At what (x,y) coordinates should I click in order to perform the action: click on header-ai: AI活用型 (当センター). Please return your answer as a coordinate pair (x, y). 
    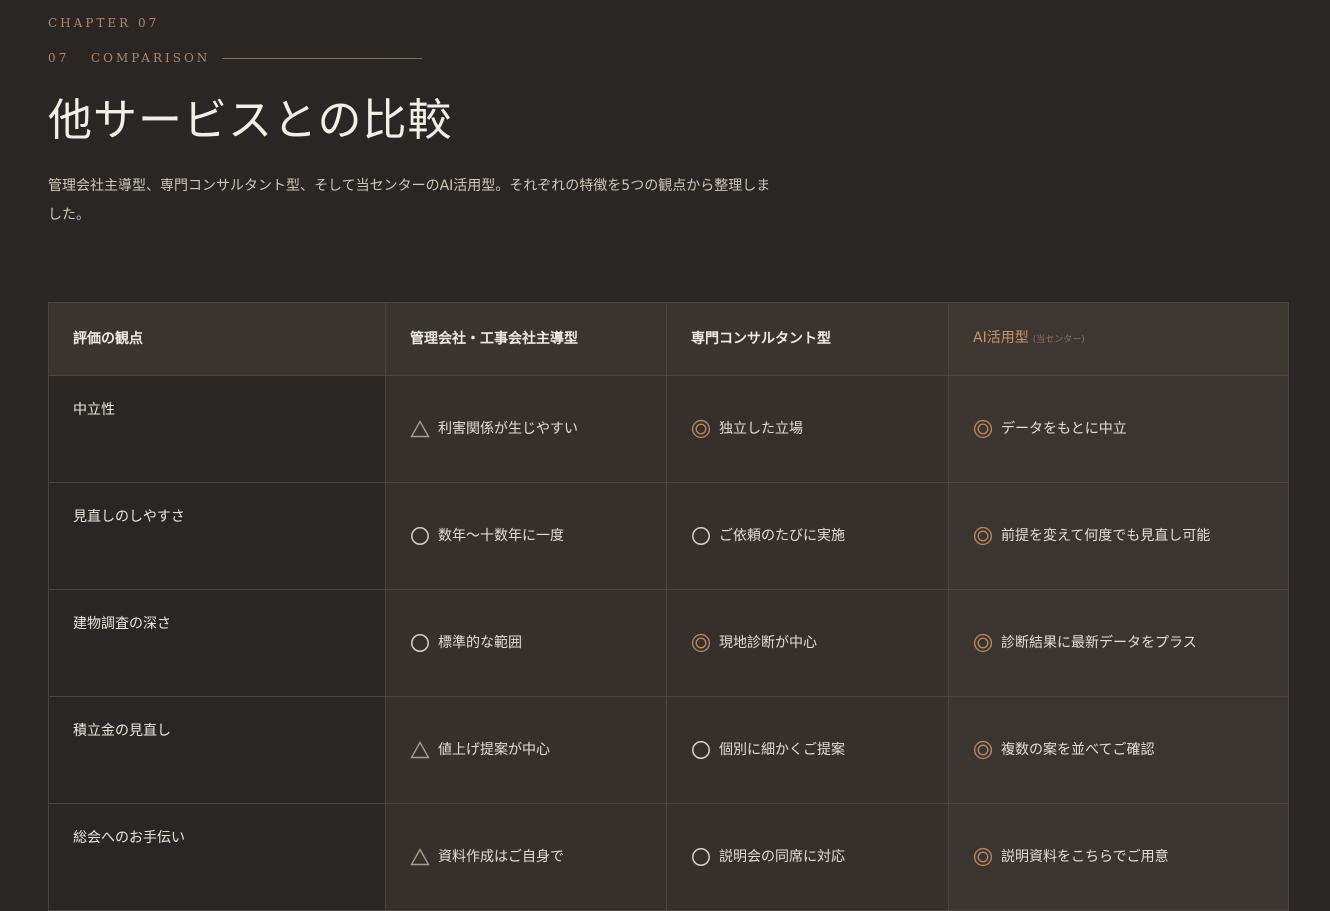
    Looking at the image, I should click on (1118, 339).